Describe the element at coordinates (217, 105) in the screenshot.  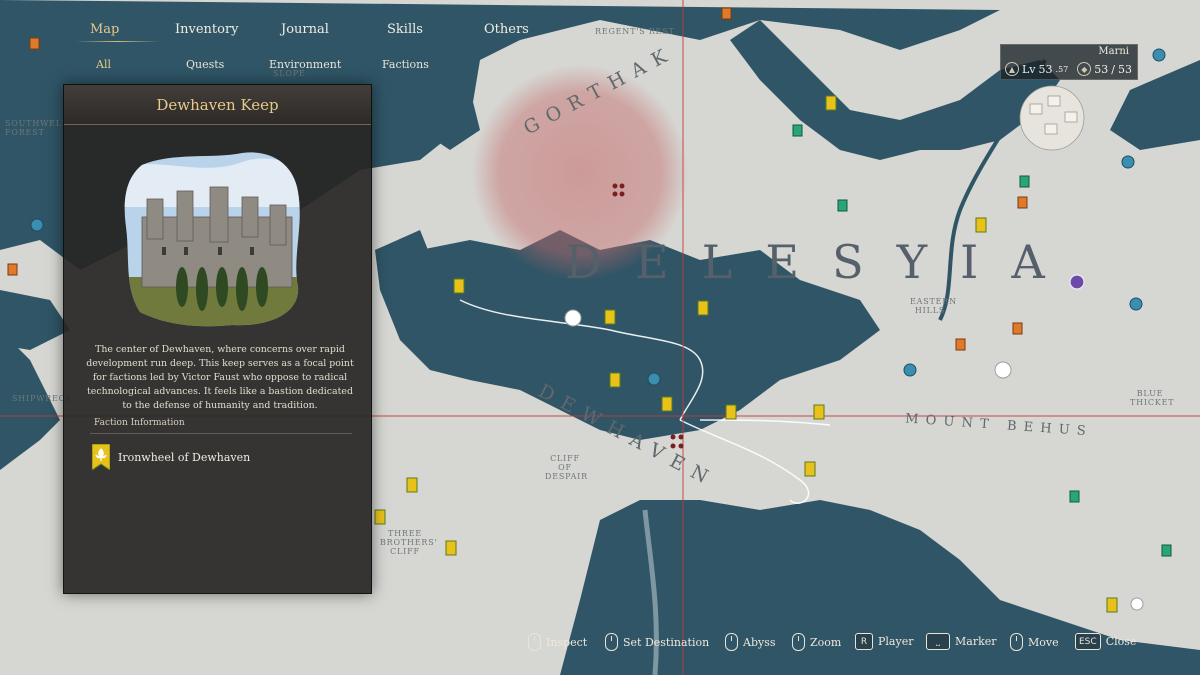
I see `location-title: Dewhaven Keep` at that location.